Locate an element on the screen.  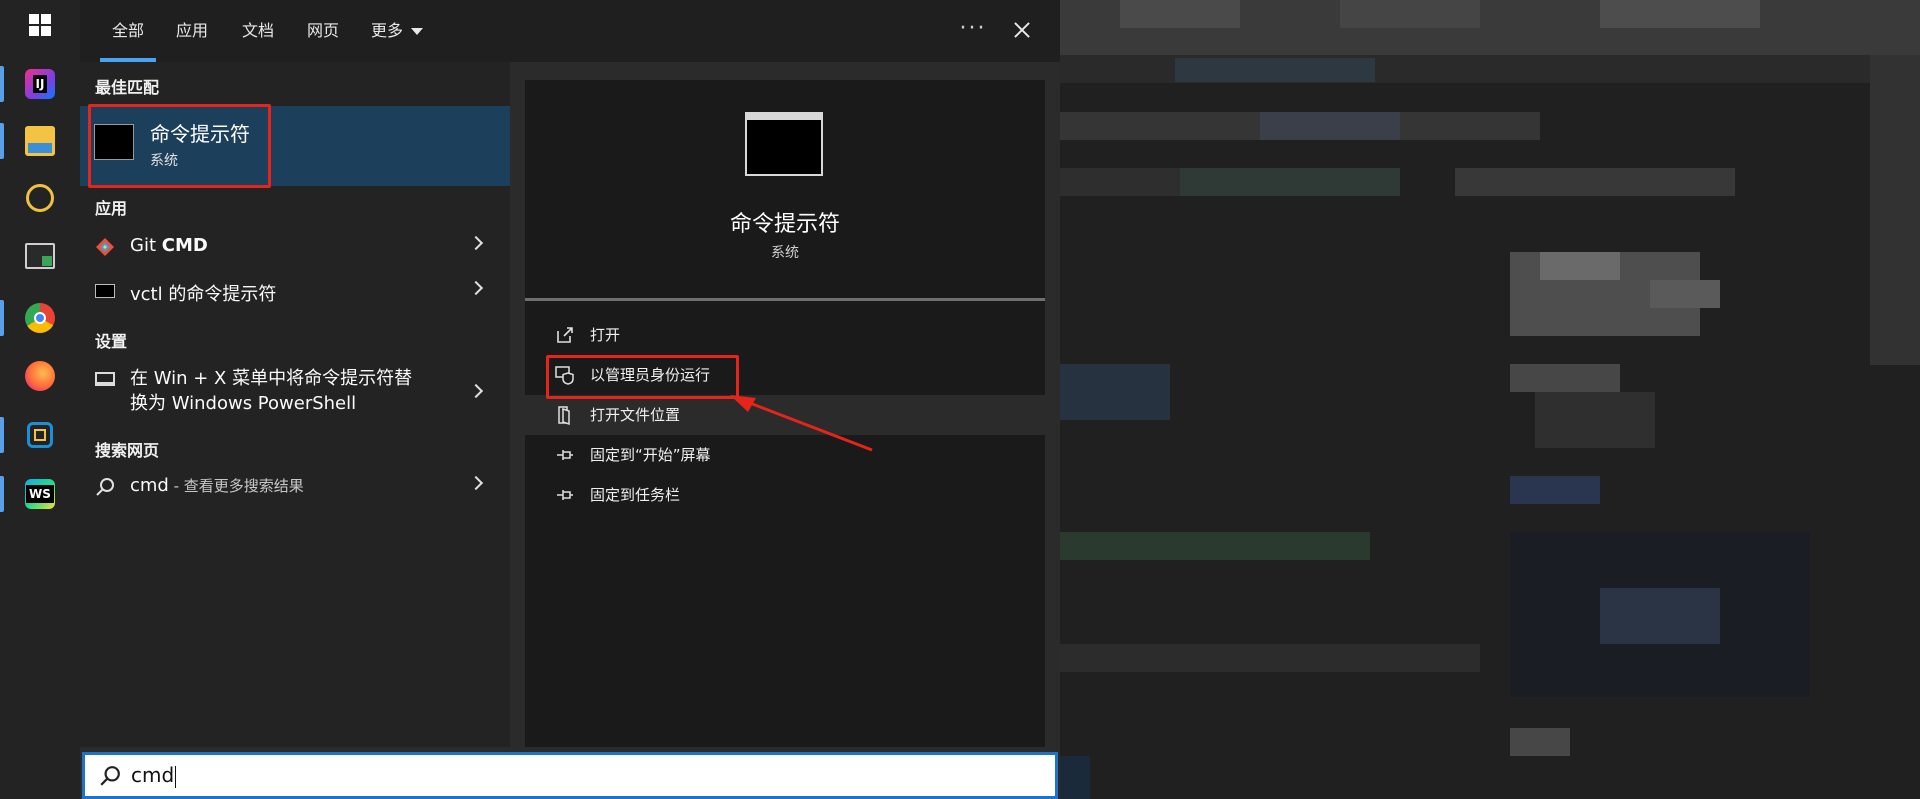
intellij-icon: IJ is located at coordinates (40, 84).